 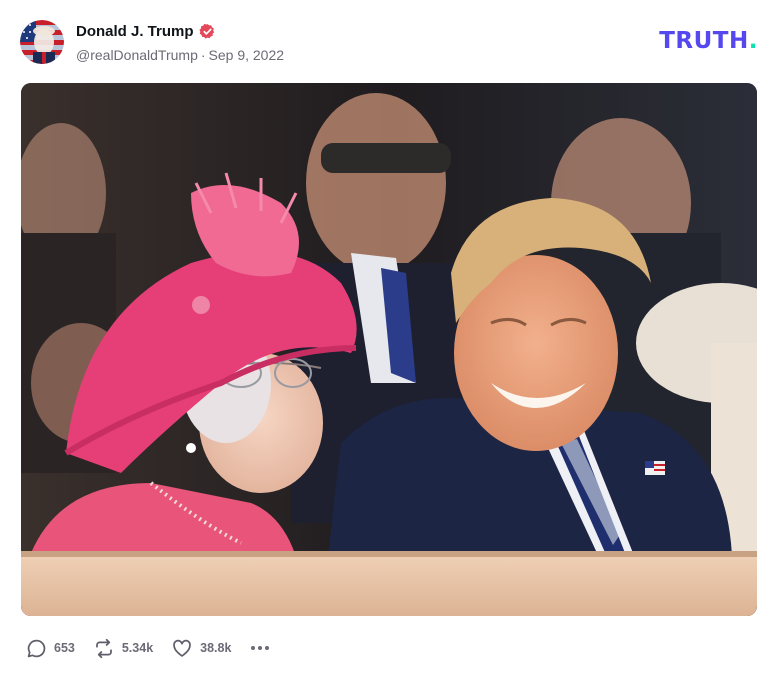 I want to click on reply-button: 653, so click(x=50, y=648).